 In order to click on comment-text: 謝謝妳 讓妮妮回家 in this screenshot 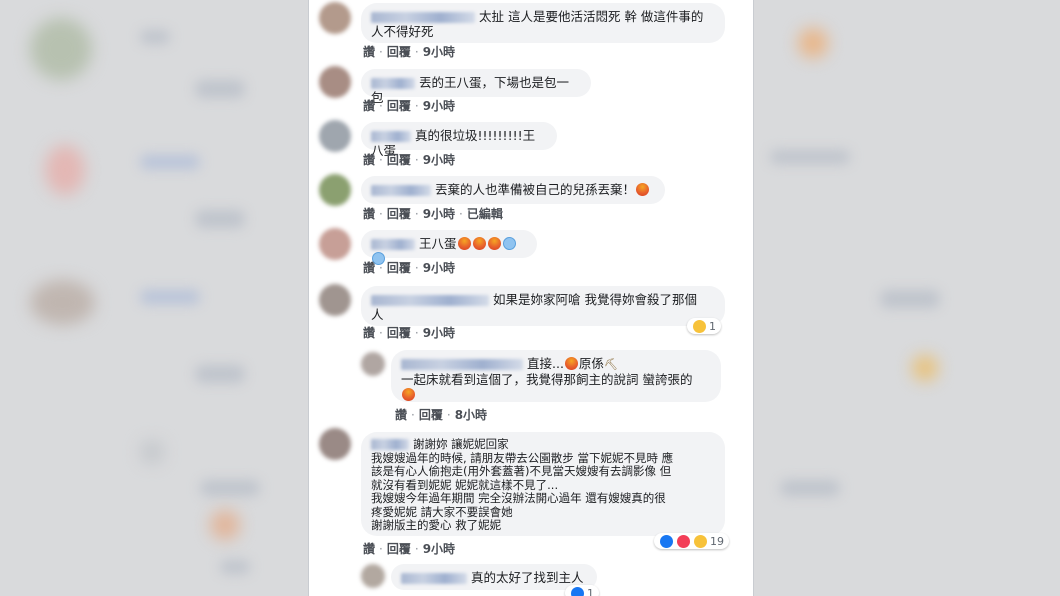, I will do `click(461, 444)`.